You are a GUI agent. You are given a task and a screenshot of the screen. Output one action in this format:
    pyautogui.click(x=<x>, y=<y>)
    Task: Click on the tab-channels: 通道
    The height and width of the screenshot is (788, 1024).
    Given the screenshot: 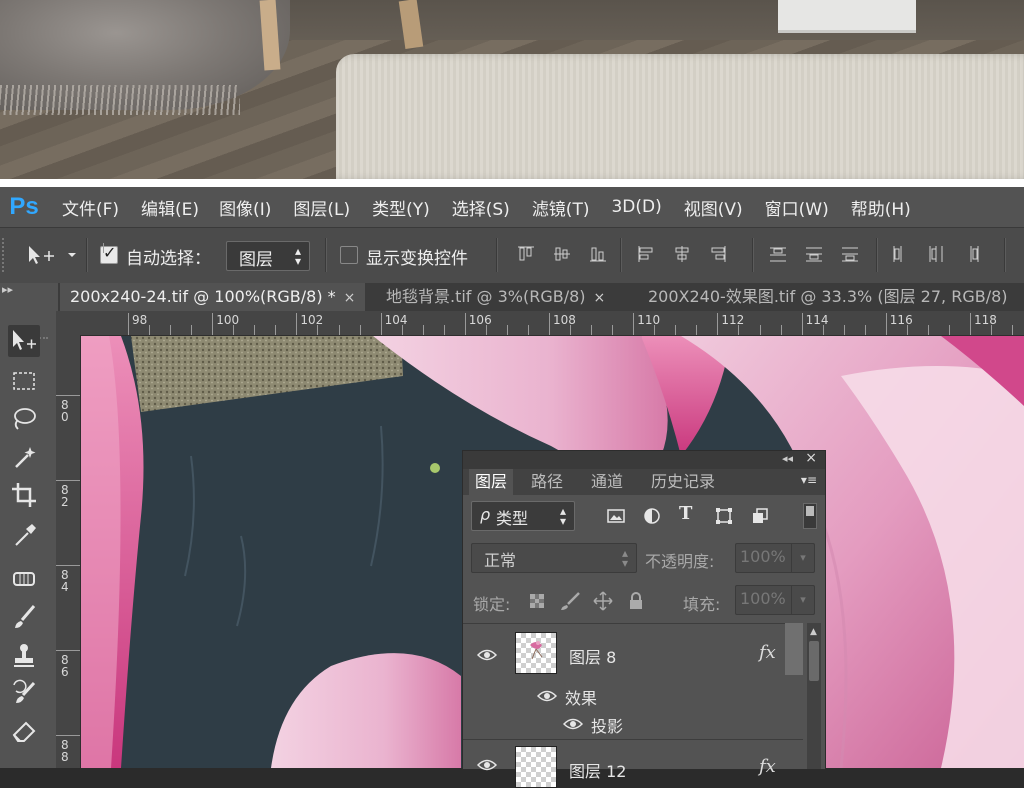 What is the action you would take?
    pyautogui.click(x=607, y=482)
    